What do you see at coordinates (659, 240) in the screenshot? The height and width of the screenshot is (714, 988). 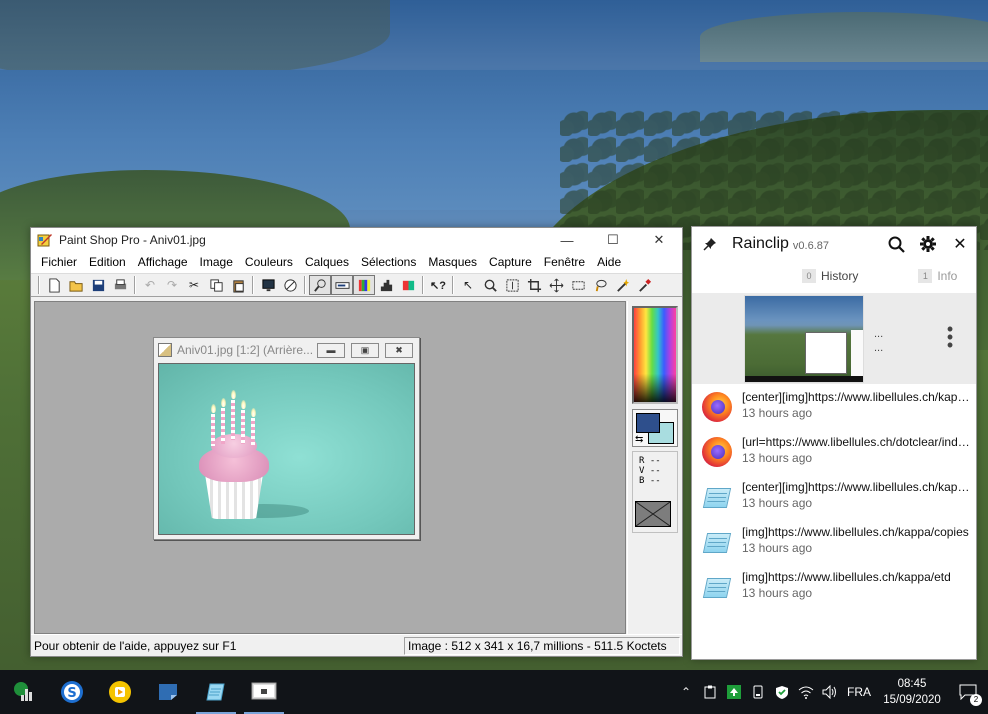 I see `close-button: ✕` at bounding box center [659, 240].